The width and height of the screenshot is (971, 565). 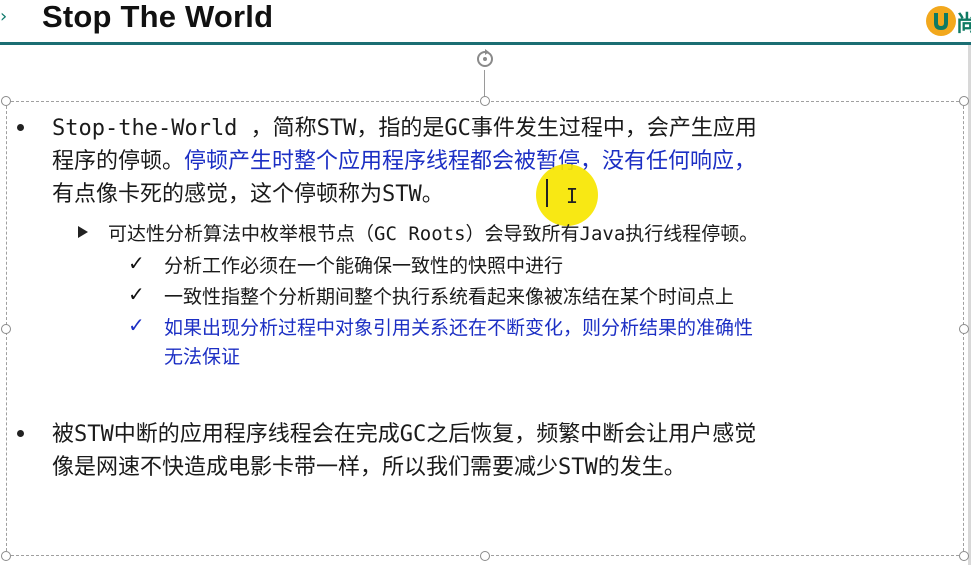 What do you see at coordinates (963, 24) in the screenshot?
I see `logo-text: 尚` at bounding box center [963, 24].